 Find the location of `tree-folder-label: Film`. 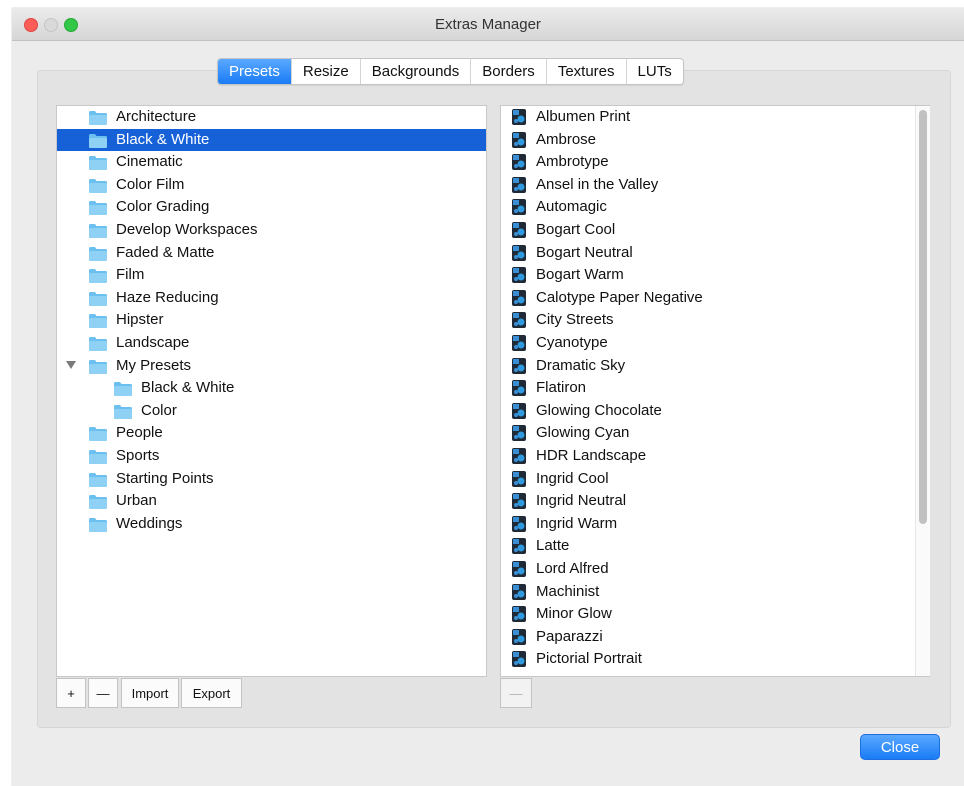

tree-folder-label: Film is located at coordinates (130, 275).